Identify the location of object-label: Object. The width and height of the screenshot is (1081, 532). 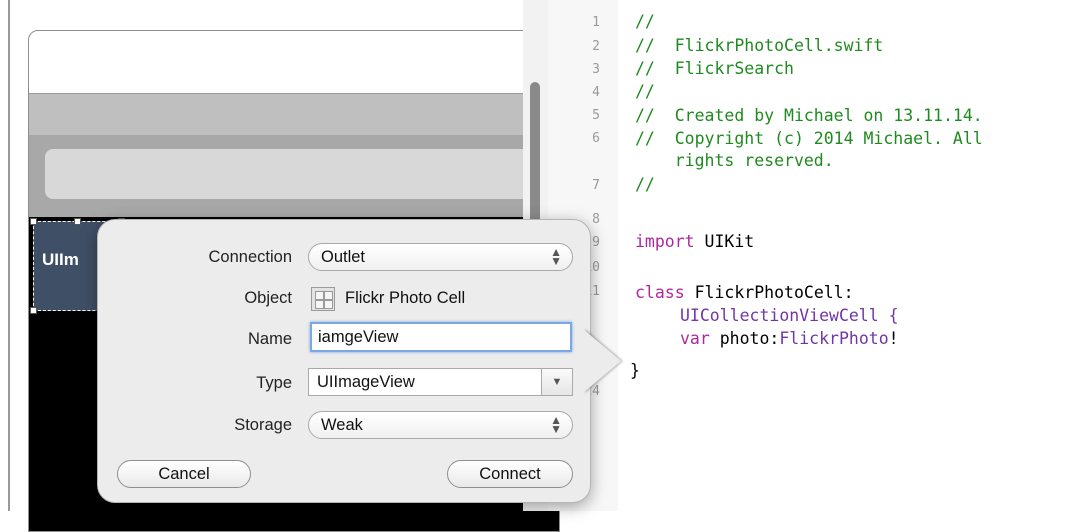
(268, 298).